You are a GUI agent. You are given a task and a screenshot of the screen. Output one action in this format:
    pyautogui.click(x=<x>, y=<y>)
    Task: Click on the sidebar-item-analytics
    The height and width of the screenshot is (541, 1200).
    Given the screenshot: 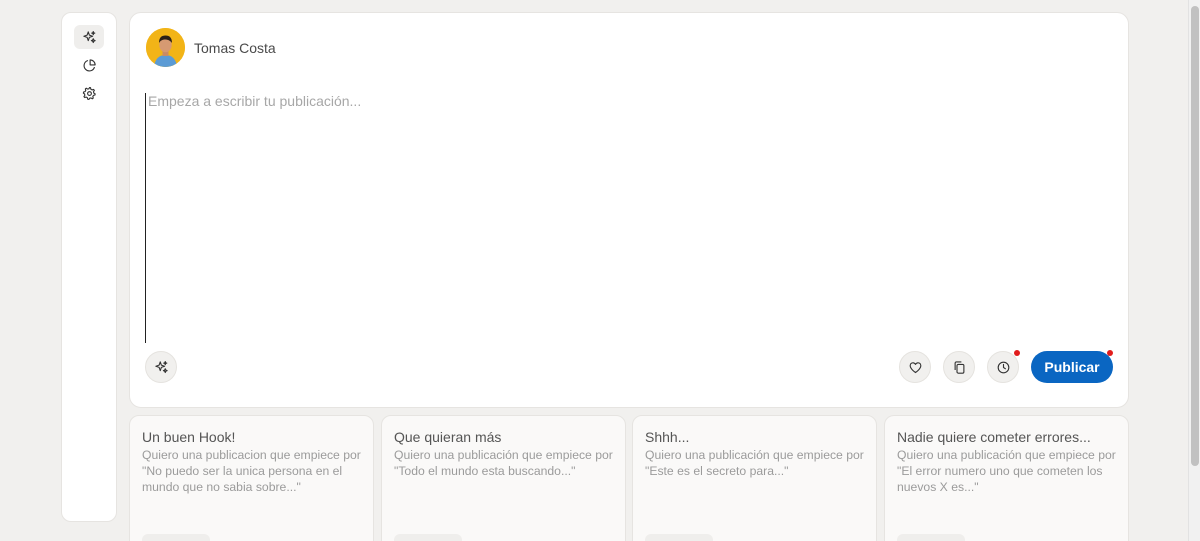 What is the action you would take?
    pyautogui.click(x=89, y=65)
    